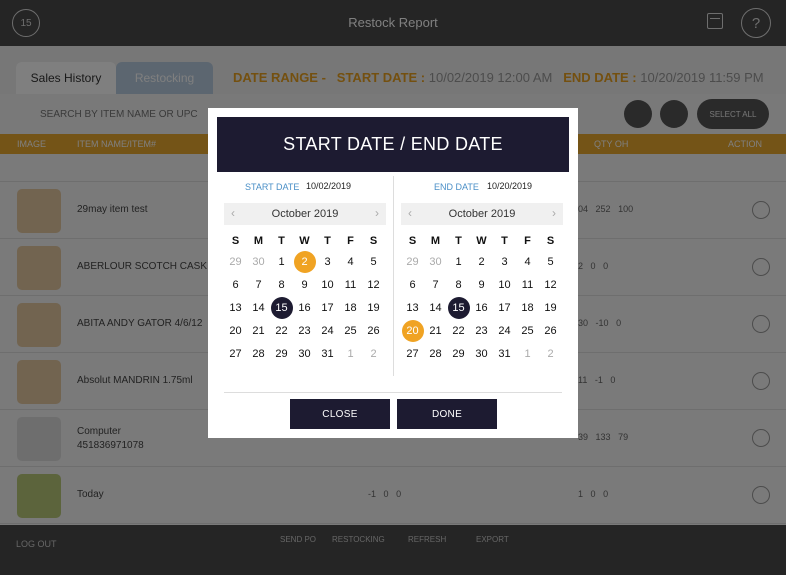  I want to click on calendar-day-number: 17, so click(504, 307).